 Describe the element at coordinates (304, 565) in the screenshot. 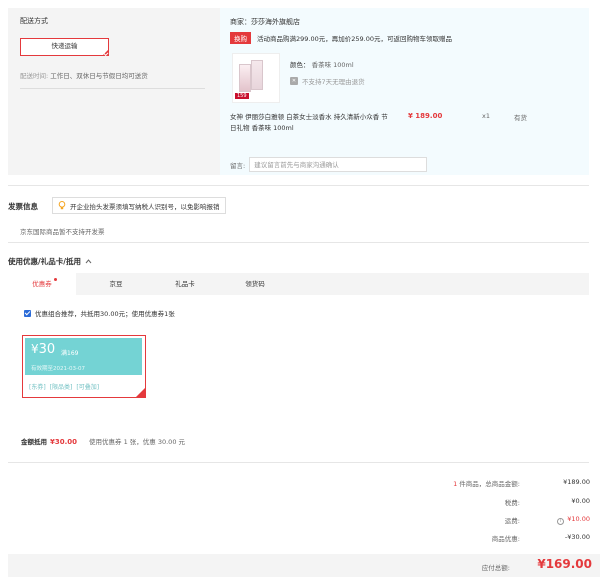

I see `pay-total-bar: 应付总额: ¥169.00` at that location.